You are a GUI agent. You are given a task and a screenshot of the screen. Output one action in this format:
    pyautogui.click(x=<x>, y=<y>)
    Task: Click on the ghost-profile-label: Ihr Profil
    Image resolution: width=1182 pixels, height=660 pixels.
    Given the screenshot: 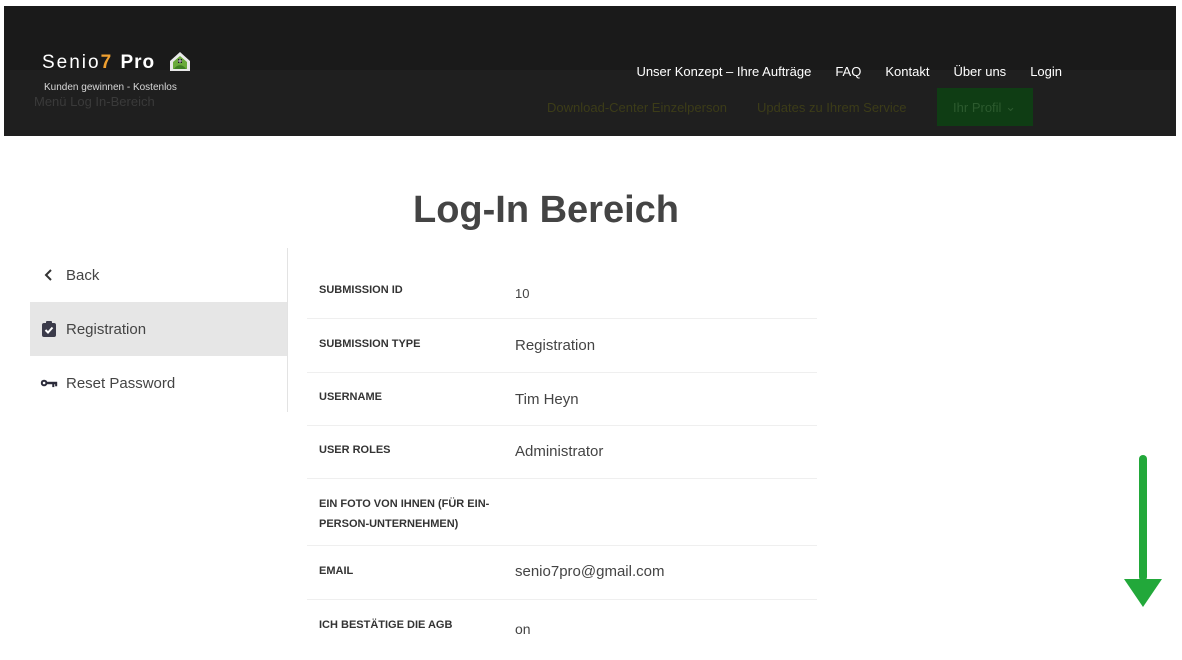 What is the action you would take?
    pyautogui.click(x=977, y=107)
    